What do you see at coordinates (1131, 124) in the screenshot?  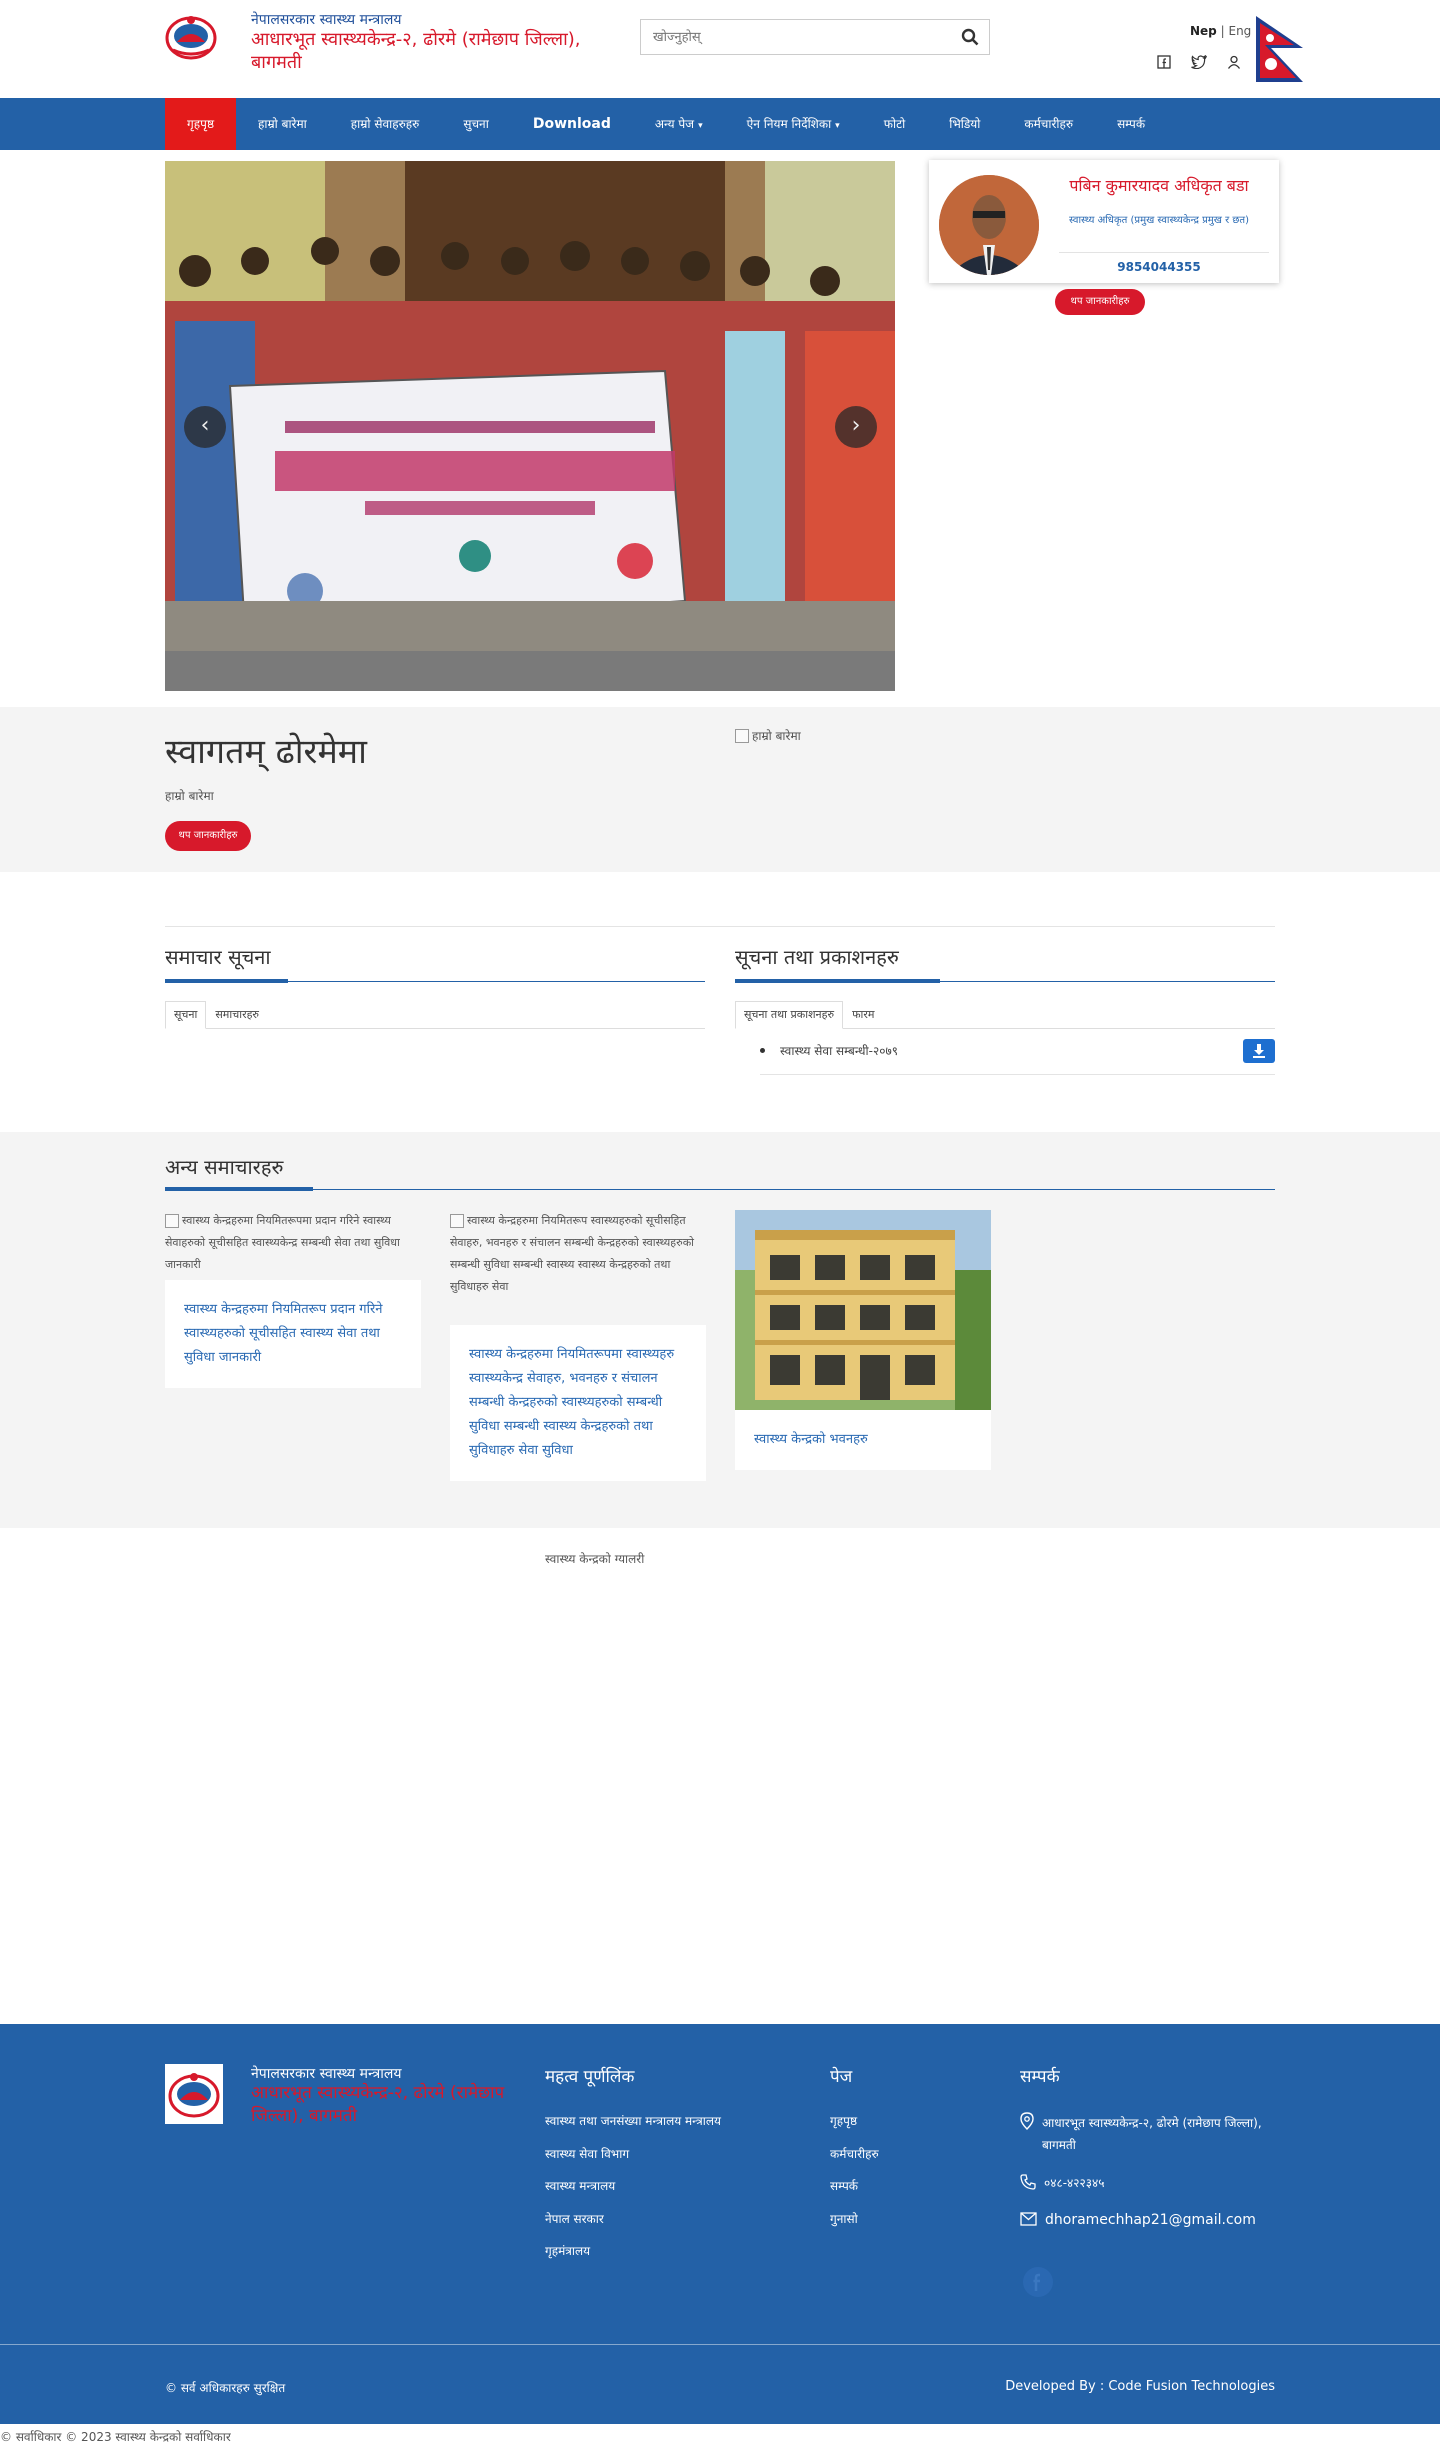 I see `nav-item-10: सम्पर्क` at bounding box center [1131, 124].